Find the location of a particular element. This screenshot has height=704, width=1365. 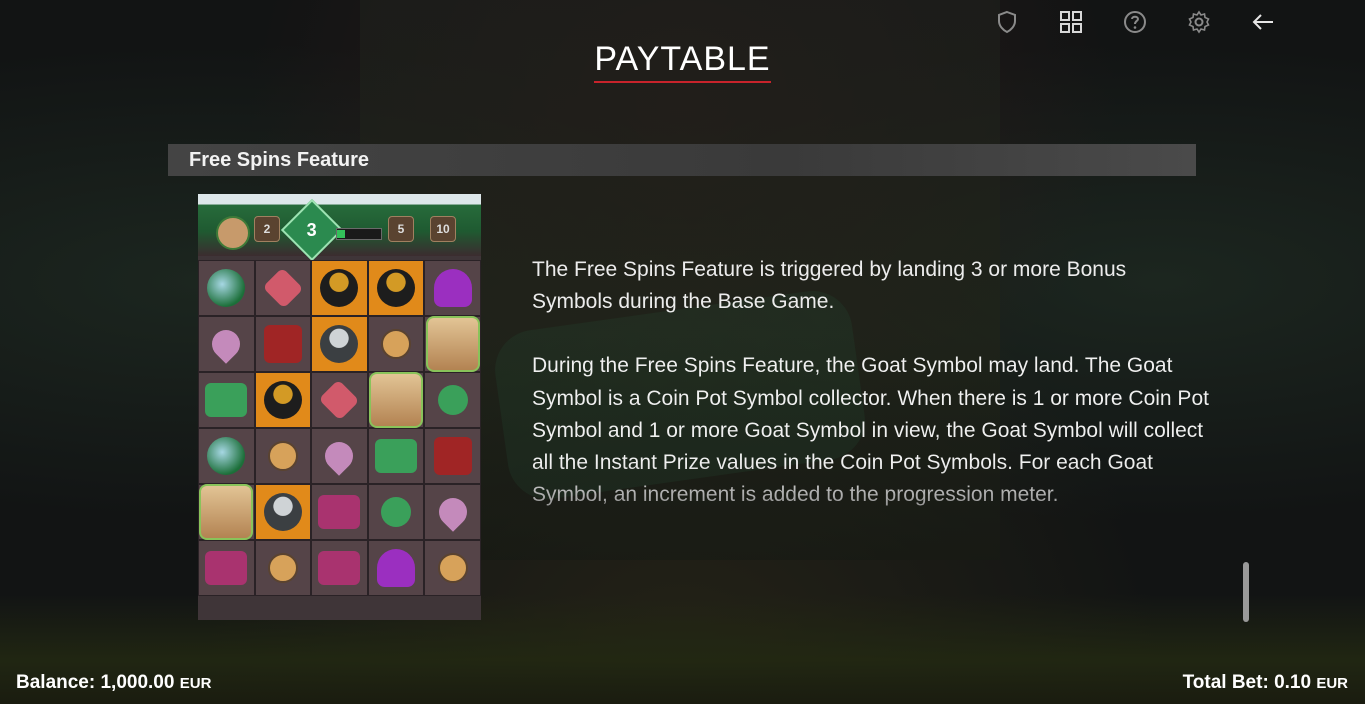

game-preview-image: 2 3 5 10 is located at coordinates (339, 407).